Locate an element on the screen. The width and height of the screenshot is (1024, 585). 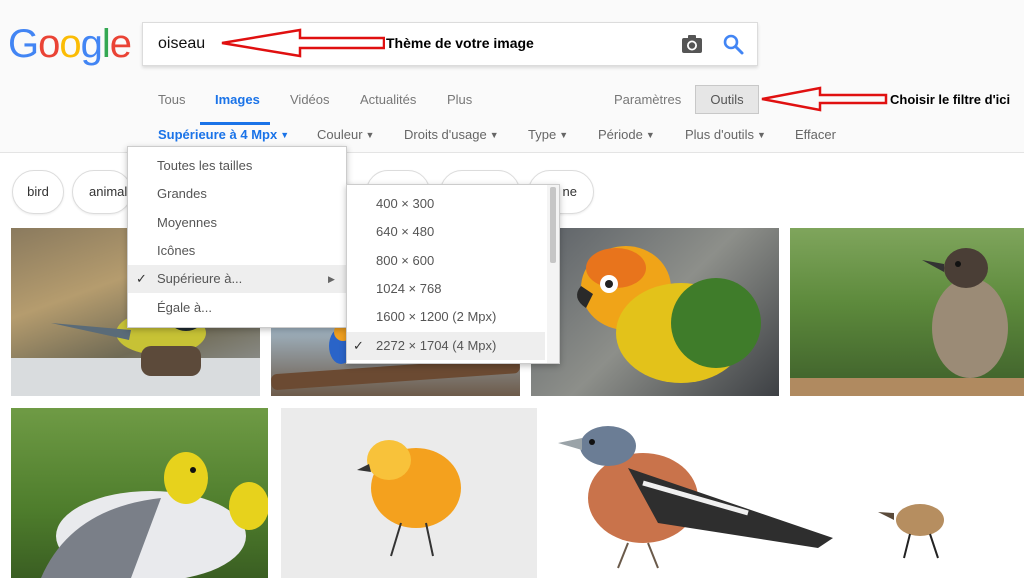
lapwing-image is located at coordinates (154, 515).